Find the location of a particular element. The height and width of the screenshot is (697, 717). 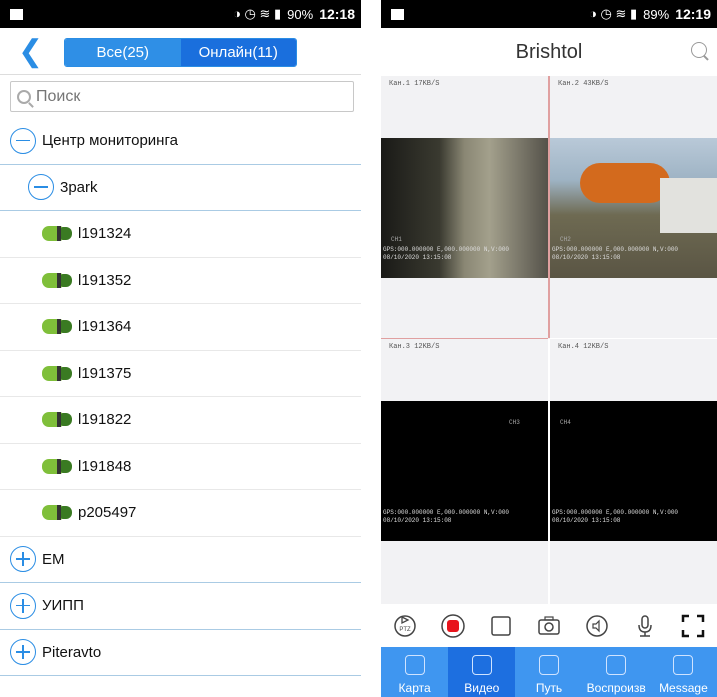

fullscreen-icon is located at coordinates (693, 626).